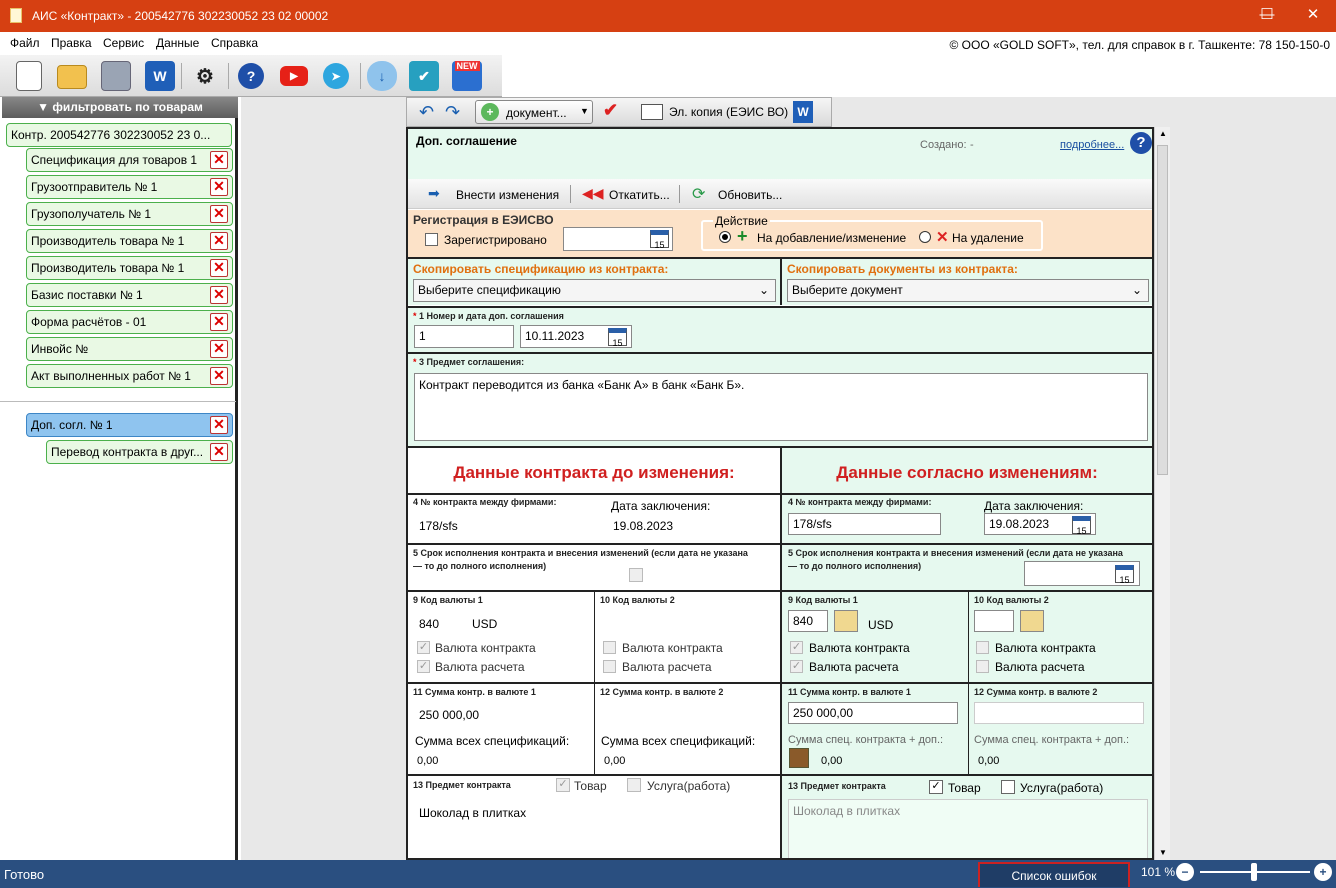 The height and width of the screenshot is (888, 1336). Describe the element at coordinates (160, 76) in the screenshot. I see `word-export-icon: W` at that location.